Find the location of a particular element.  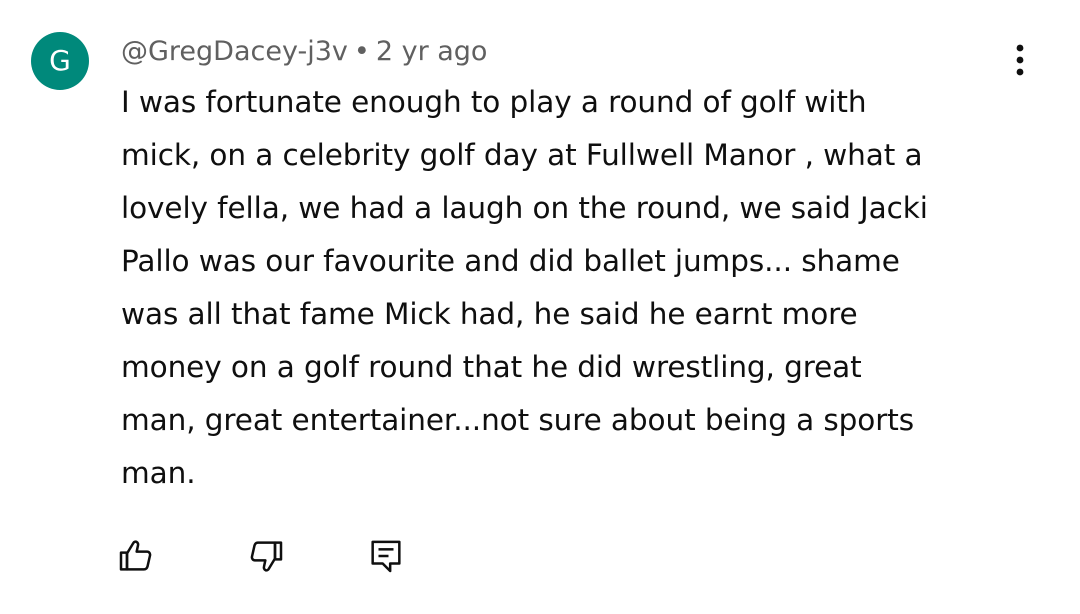

like-button is located at coordinates (136, 556).